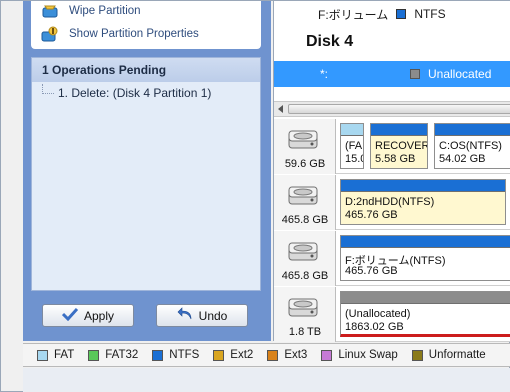 This screenshot has height=392, width=510. I want to click on apply-button: Apply, so click(88, 315).